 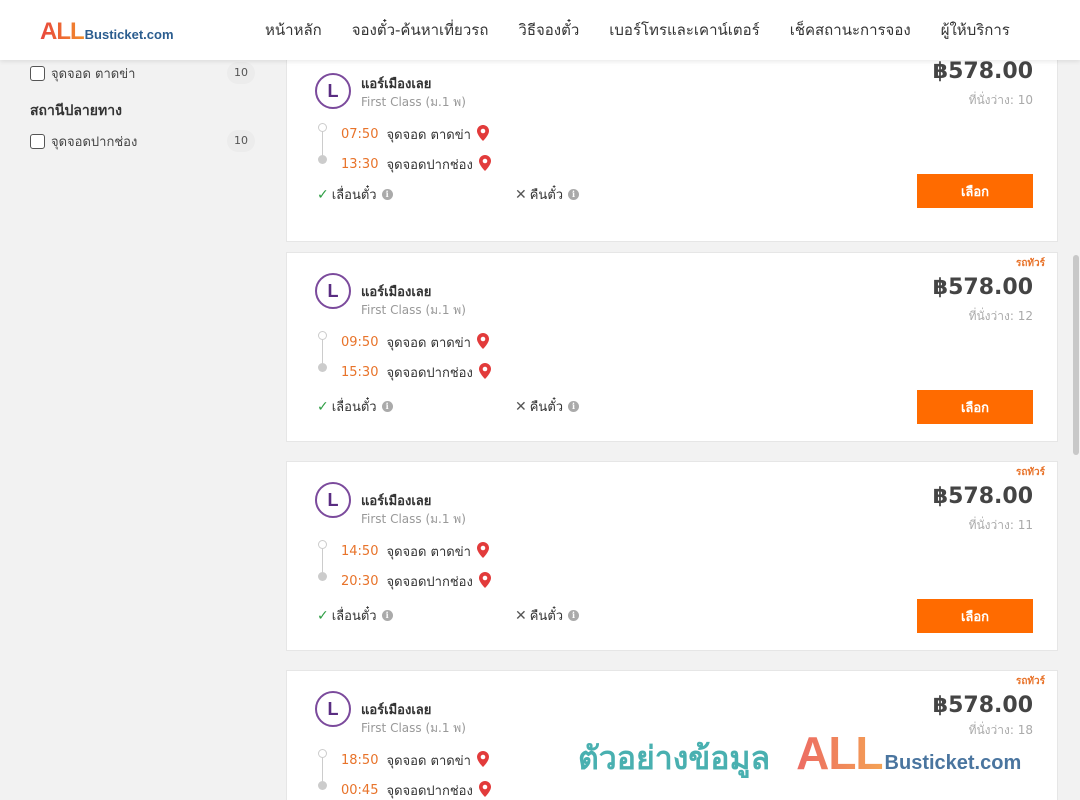 I want to click on arrival-time: 13:30, so click(x=360, y=164).